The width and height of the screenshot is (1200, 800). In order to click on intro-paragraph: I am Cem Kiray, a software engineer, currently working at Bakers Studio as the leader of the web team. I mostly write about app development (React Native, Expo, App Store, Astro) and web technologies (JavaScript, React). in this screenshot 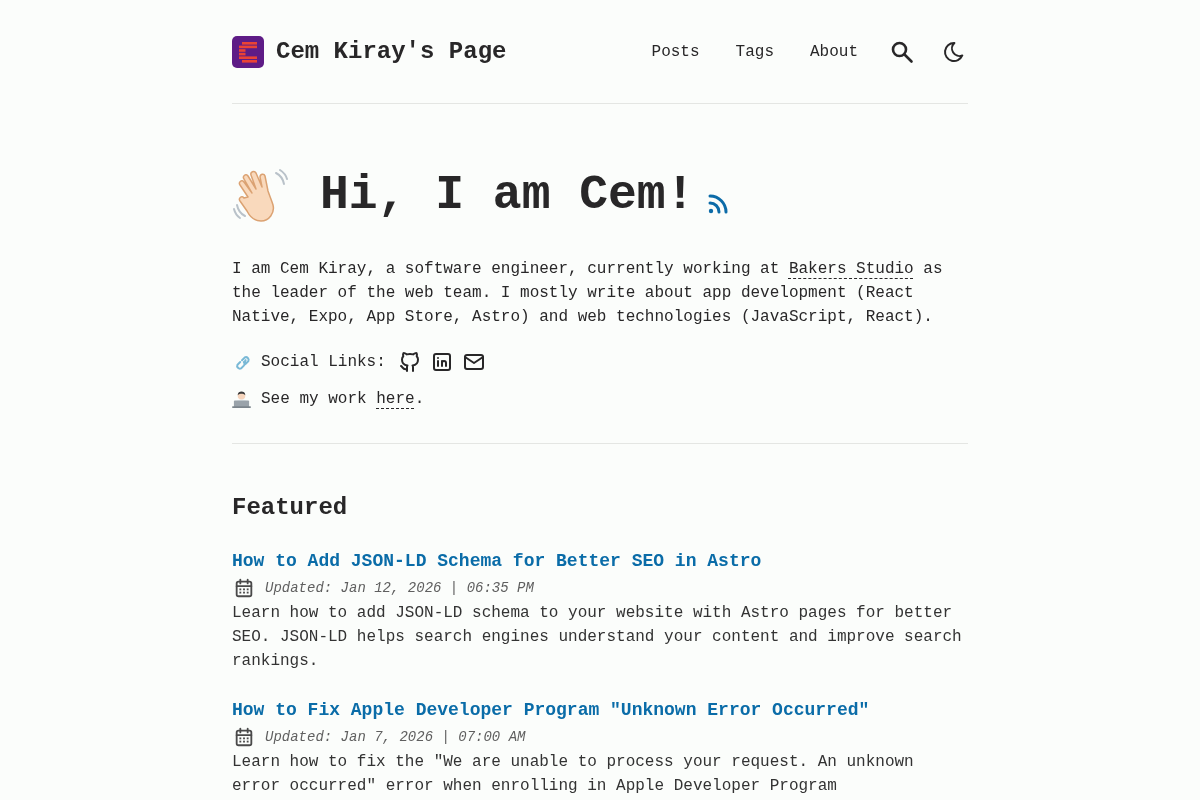, I will do `click(588, 293)`.